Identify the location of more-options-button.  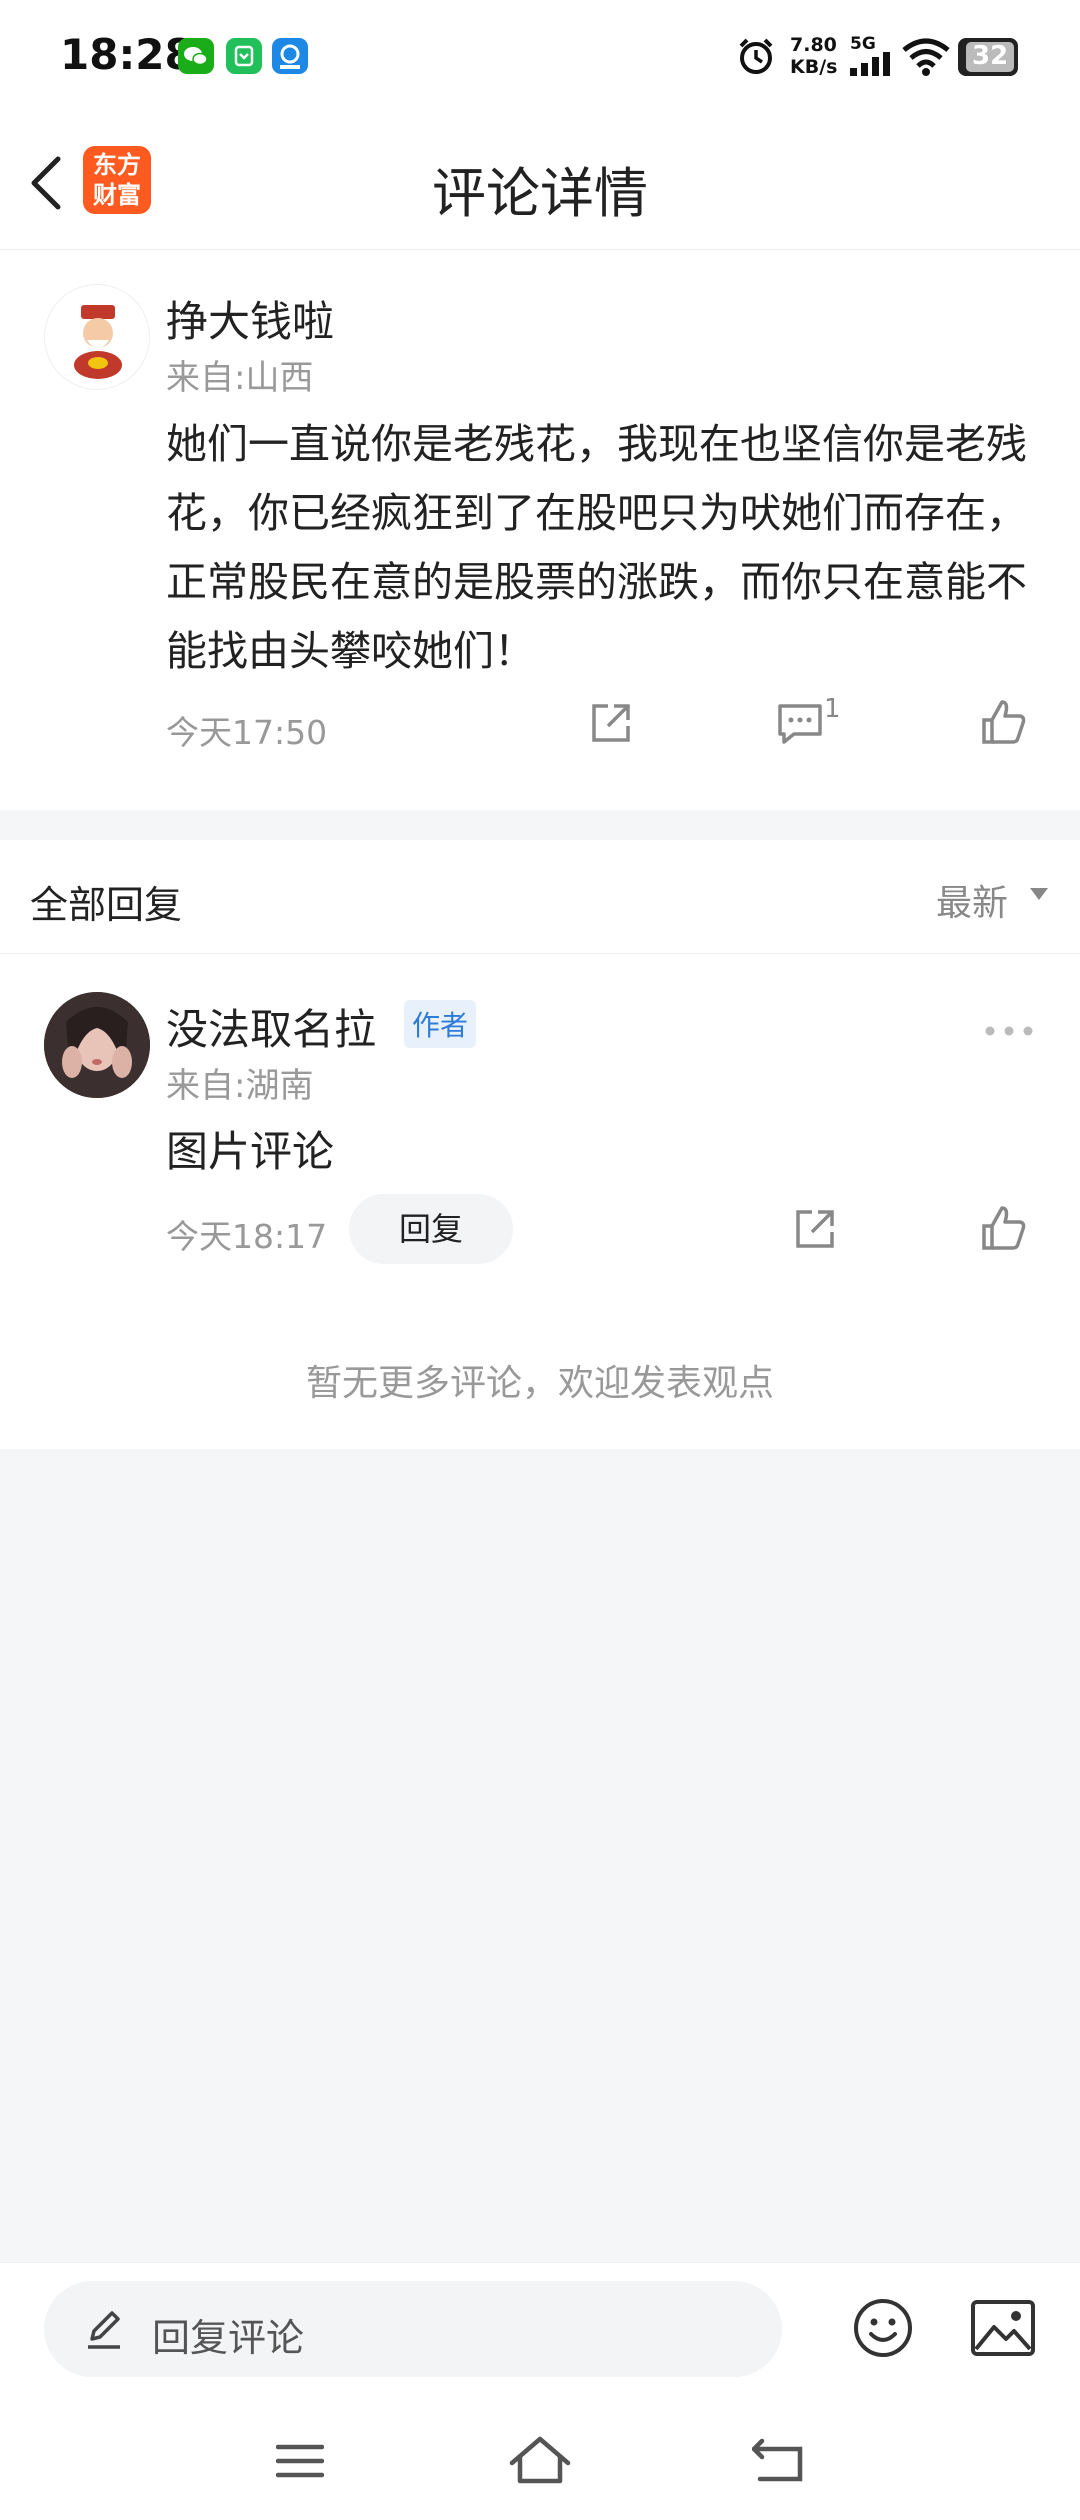
(1009, 1031).